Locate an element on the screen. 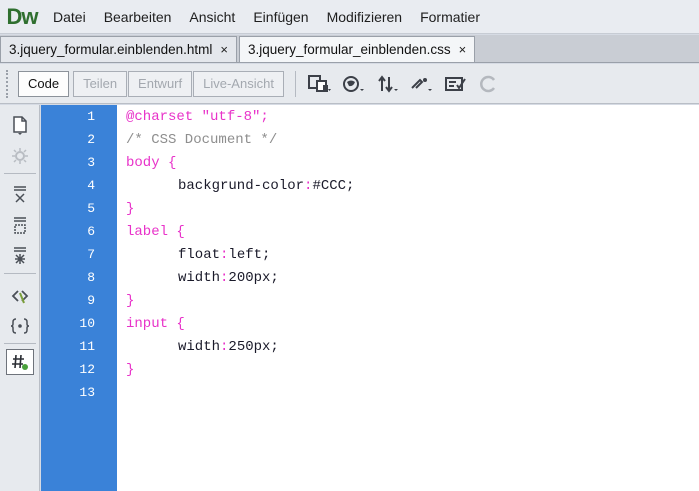 Image resolution: width=699 pixels, height=491 pixels. refresh-icon is located at coordinates (490, 84).